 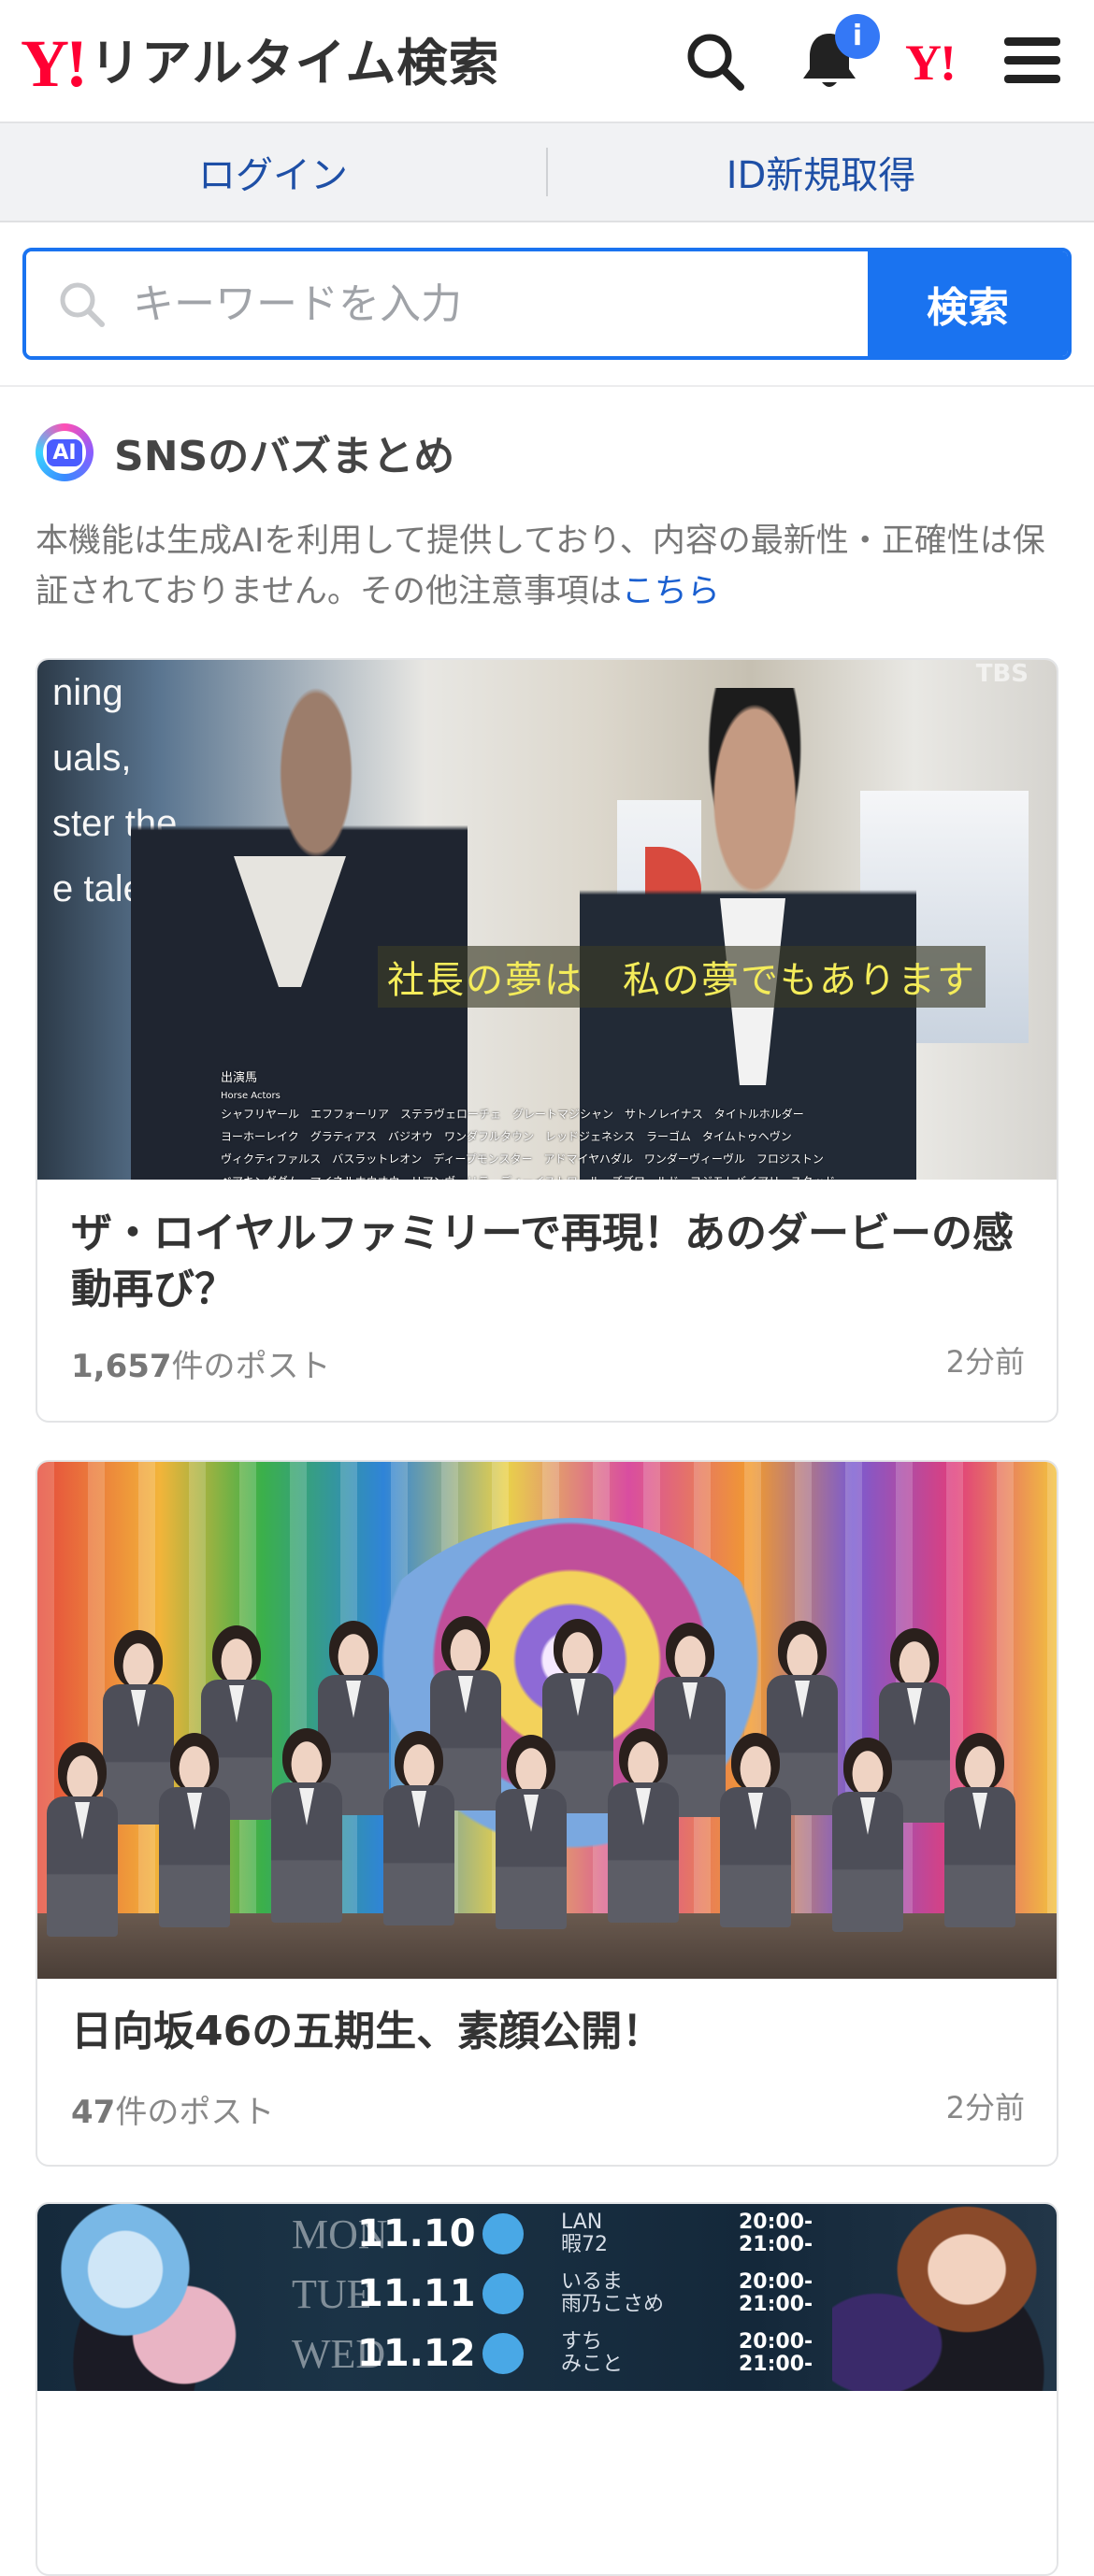 I want to click on search-bar: 検索, so click(x=547, y=304).